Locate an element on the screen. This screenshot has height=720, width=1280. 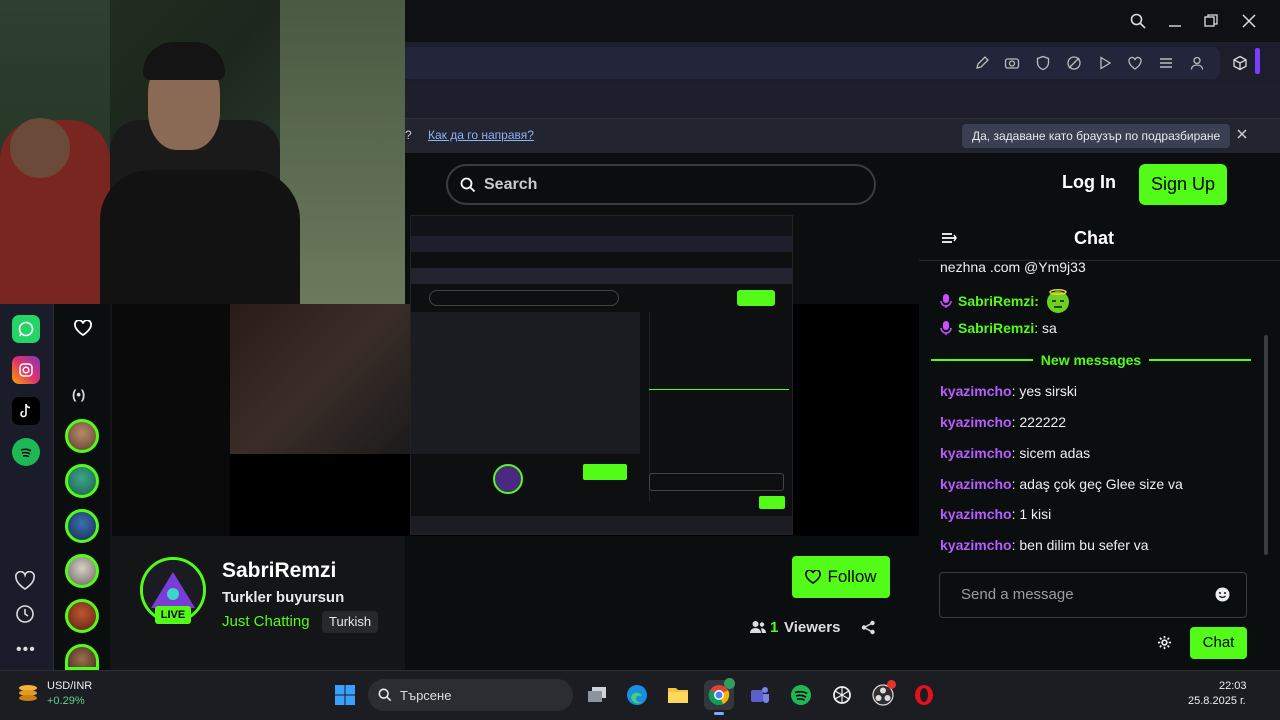
favorites-heart-icon is located at coordinates (25, 581).